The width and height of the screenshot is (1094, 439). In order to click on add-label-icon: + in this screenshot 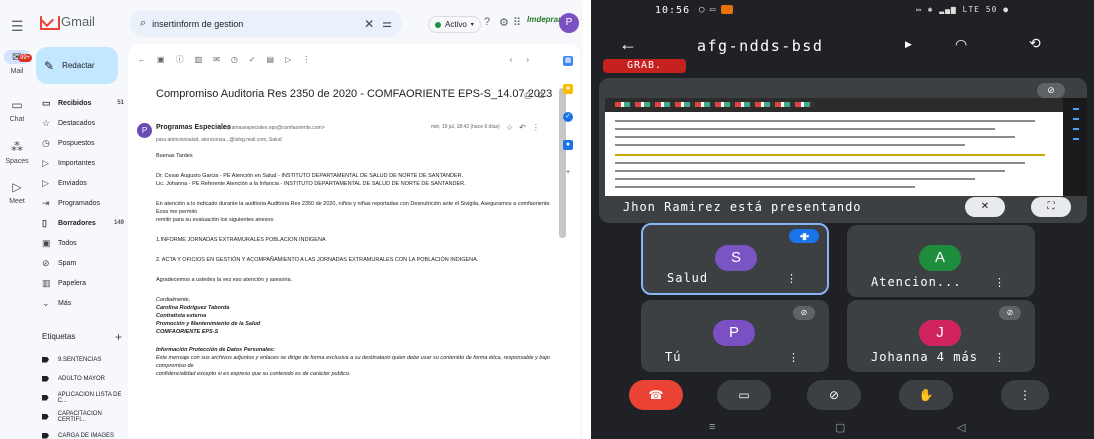, I will do `click(118, 337)`.